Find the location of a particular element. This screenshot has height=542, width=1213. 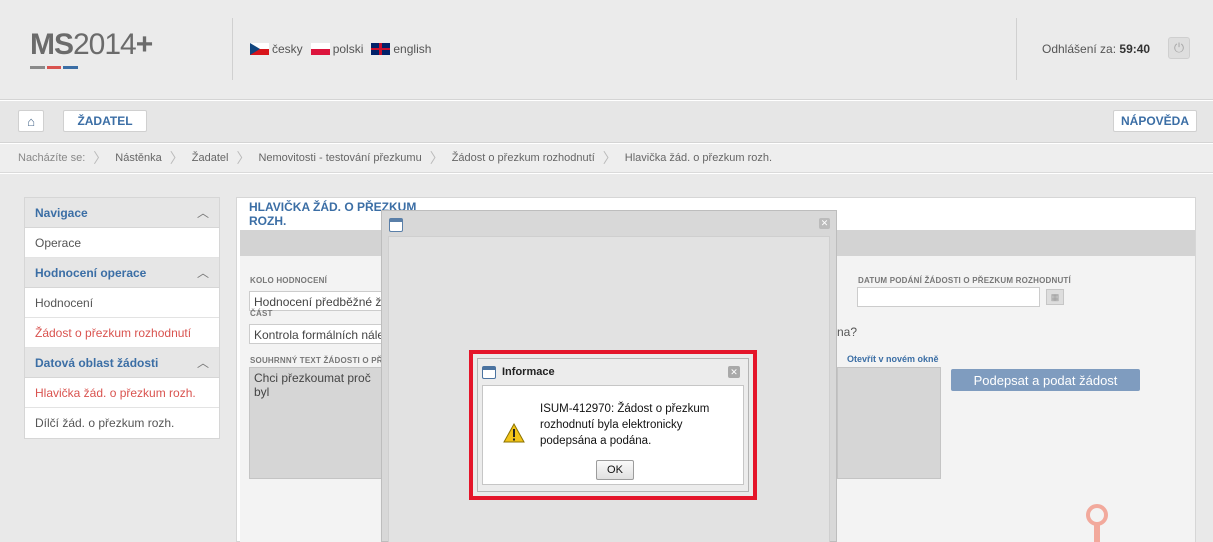

breadcrumb-item: Žádost o přezkum rozhodnutí is located at coordinates (523, 158).